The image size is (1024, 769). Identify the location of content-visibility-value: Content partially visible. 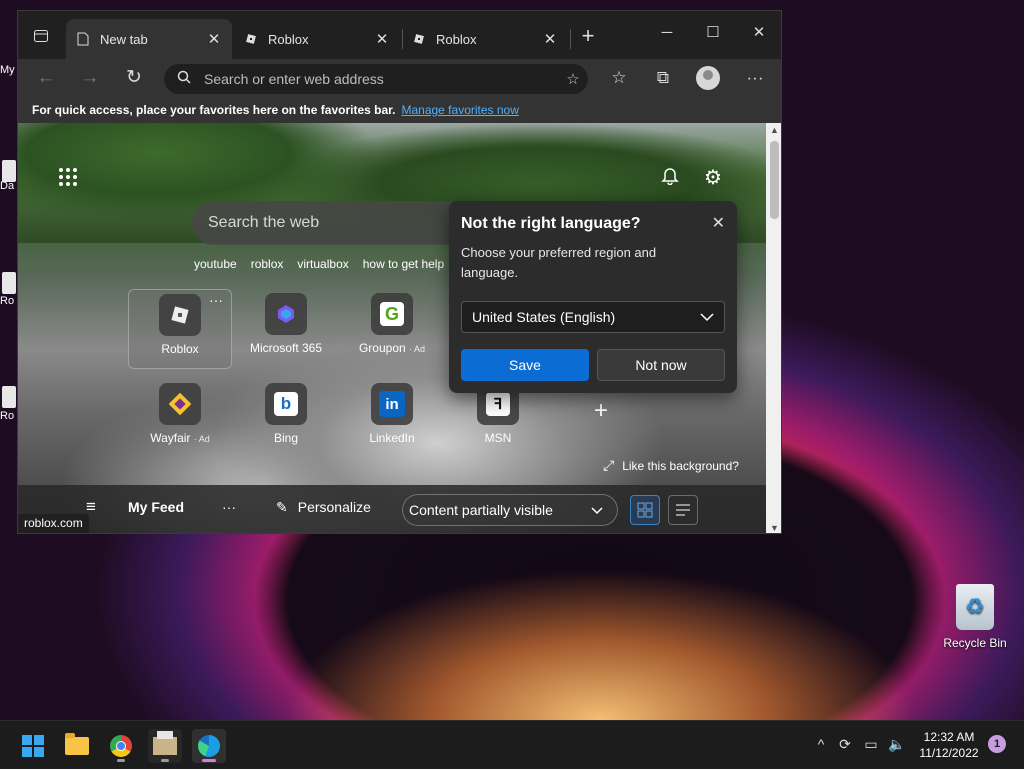
(481, 510).